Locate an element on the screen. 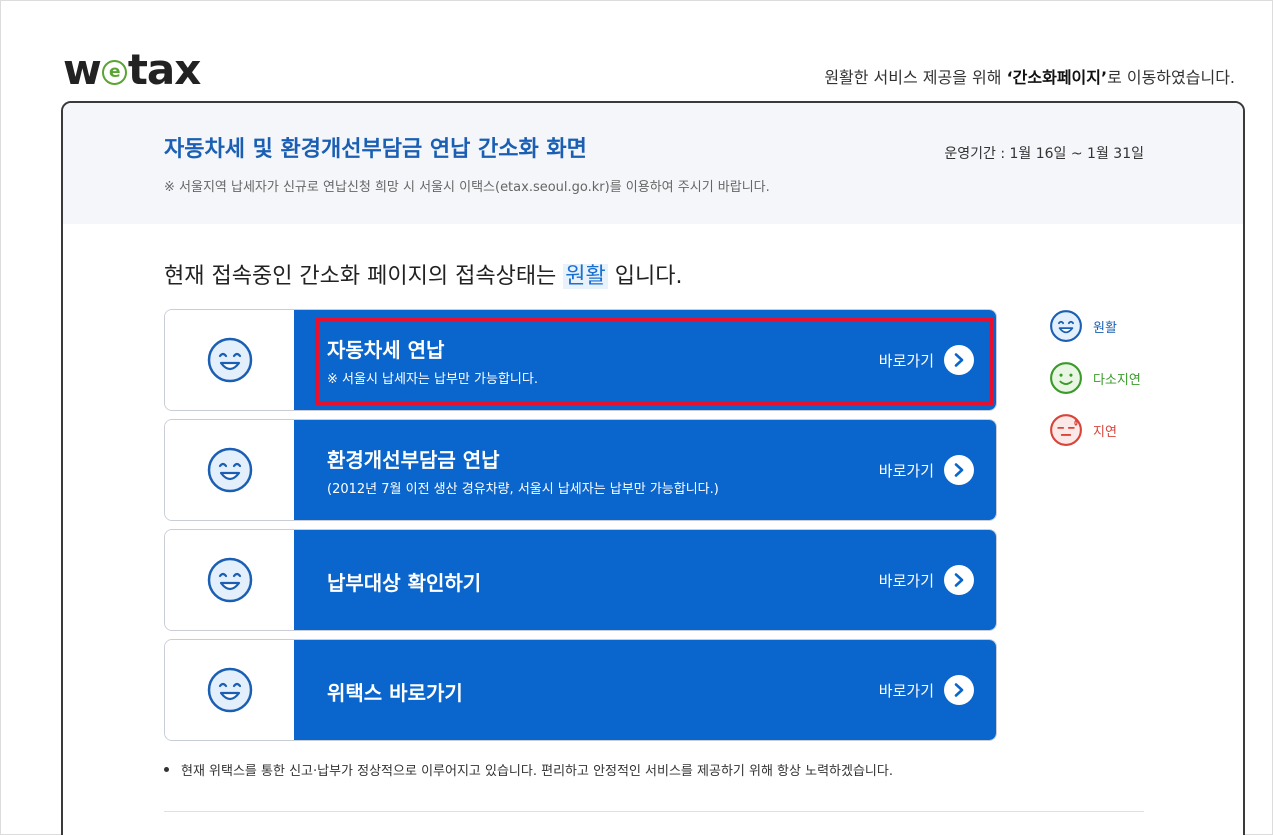  menu-blue-panel: 자동차세 연납 ※ 서울시 납세자는 납부만 가능합니다. 바로가기 is located at coordinates (645, 360).